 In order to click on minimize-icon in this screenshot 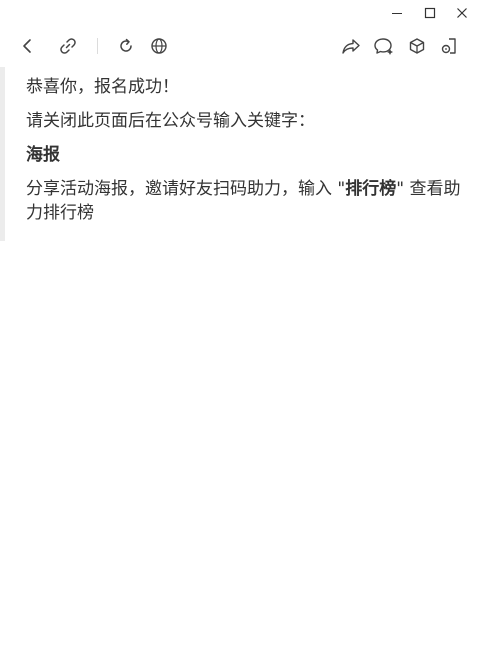, I will do `click(397, 13)`.